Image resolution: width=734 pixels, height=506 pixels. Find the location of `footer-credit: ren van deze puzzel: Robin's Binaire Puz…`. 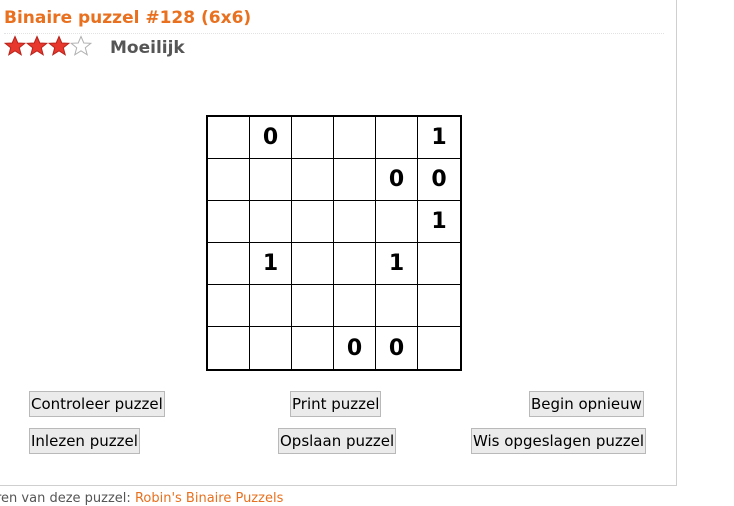

footer-credit: ren van deze puzzel: Robin's Binaire Puz… is located at coordinates (141, 498).